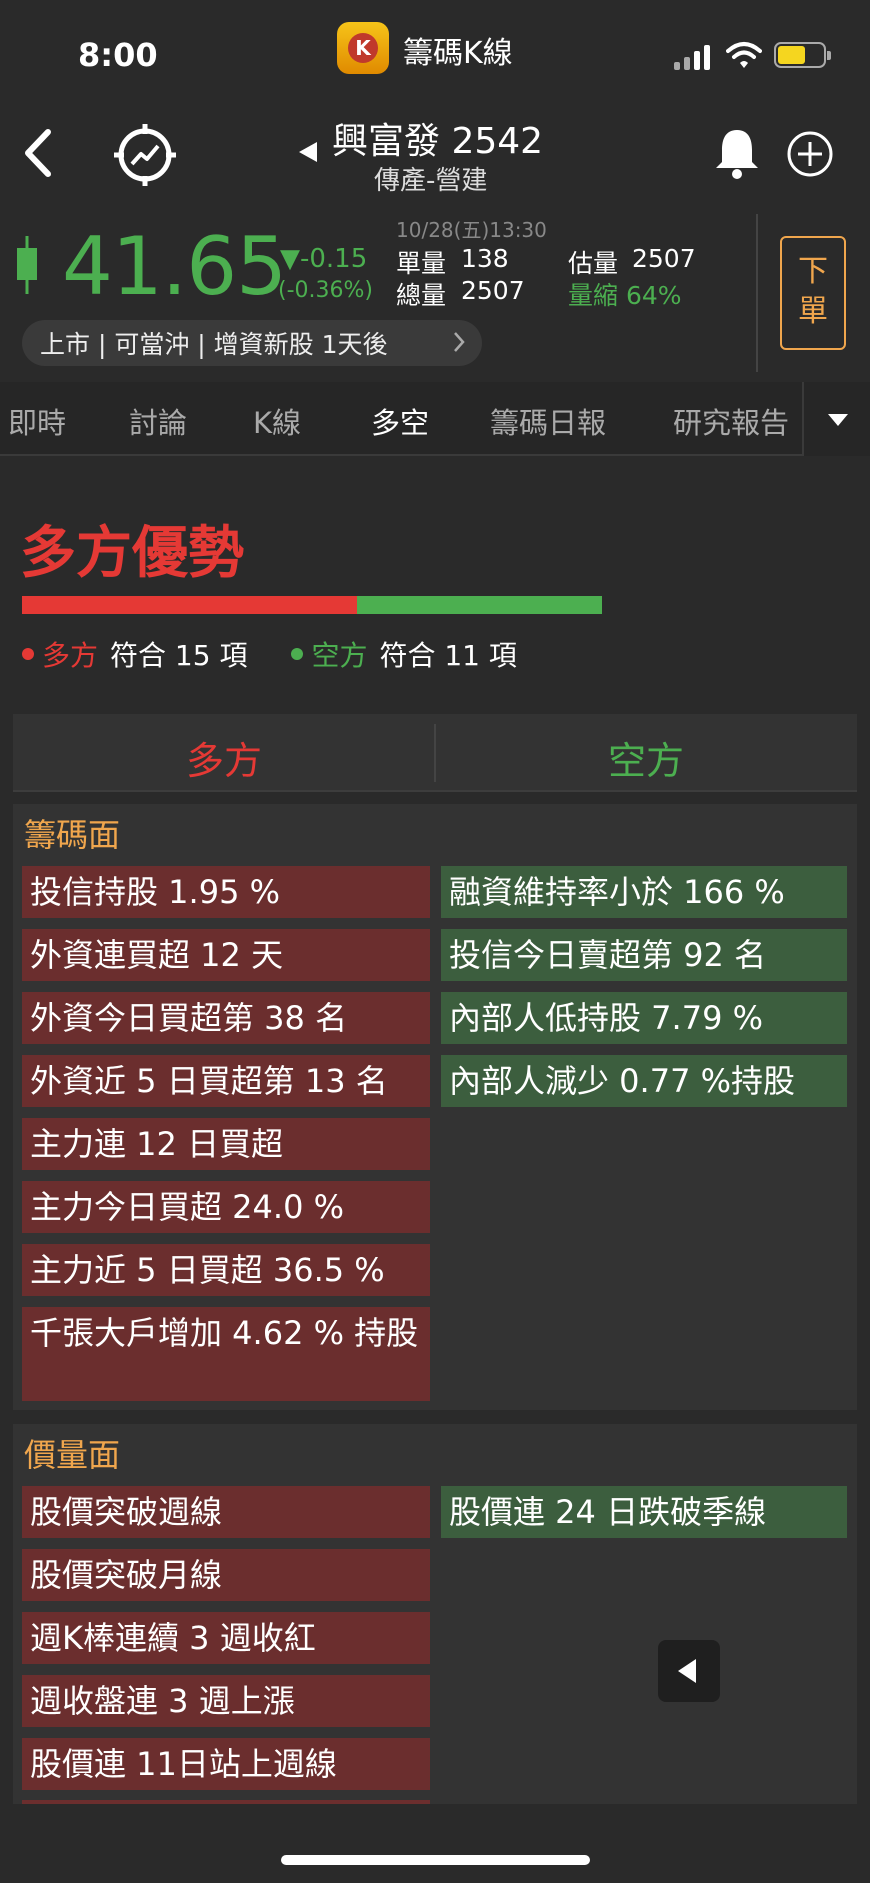  Describe the element at coordinates (308, 152) in the screenshot. I see `previous-stock-icon` at that location.